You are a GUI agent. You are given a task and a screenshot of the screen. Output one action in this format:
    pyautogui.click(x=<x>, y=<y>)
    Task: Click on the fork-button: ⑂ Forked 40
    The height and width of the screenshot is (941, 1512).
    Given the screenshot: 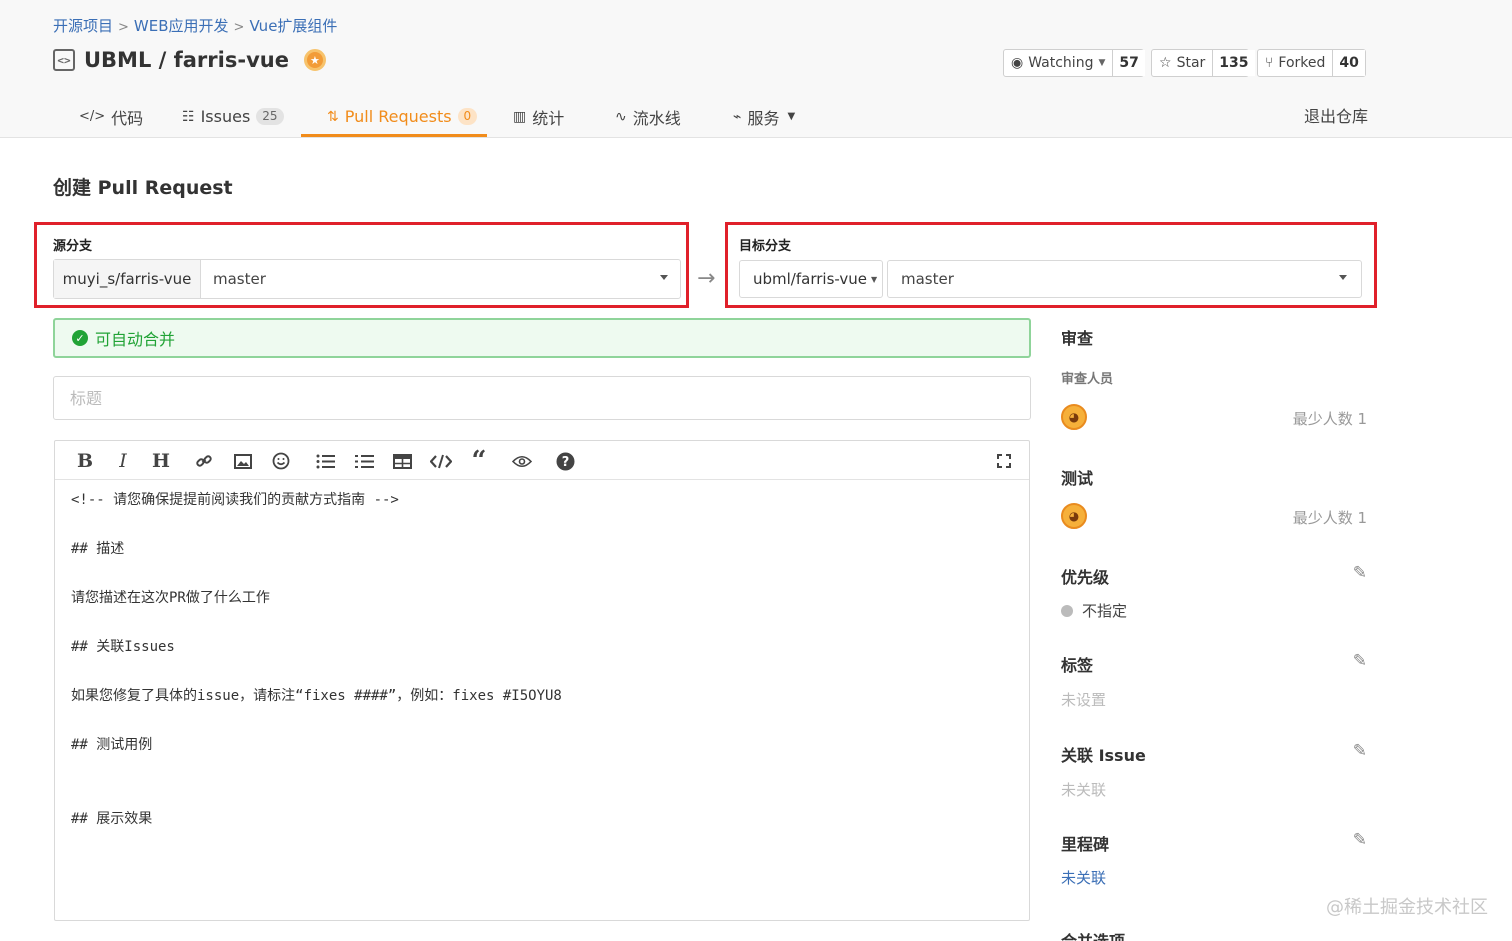 What is the action you would take?
    pyautogui.click(x=1311, y=63)
    